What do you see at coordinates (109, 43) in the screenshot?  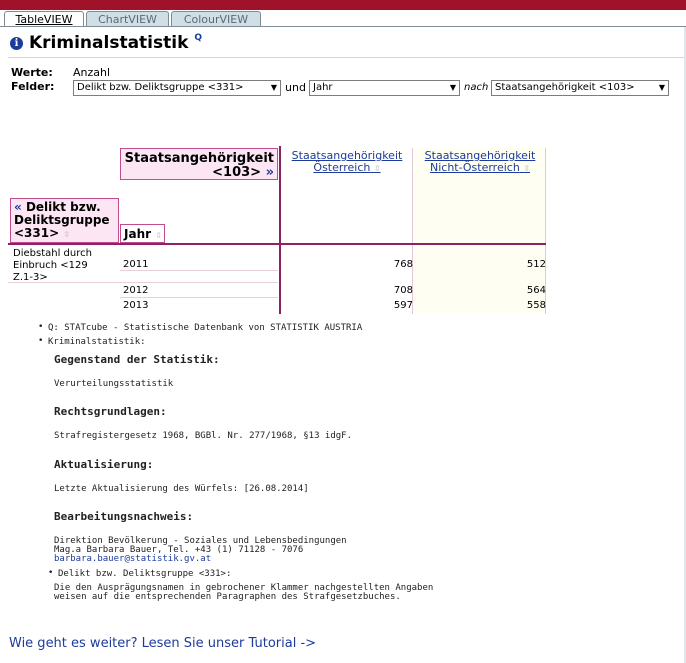 I see `page-title: Kriminalstatistik` at bounding box center [109, 43].